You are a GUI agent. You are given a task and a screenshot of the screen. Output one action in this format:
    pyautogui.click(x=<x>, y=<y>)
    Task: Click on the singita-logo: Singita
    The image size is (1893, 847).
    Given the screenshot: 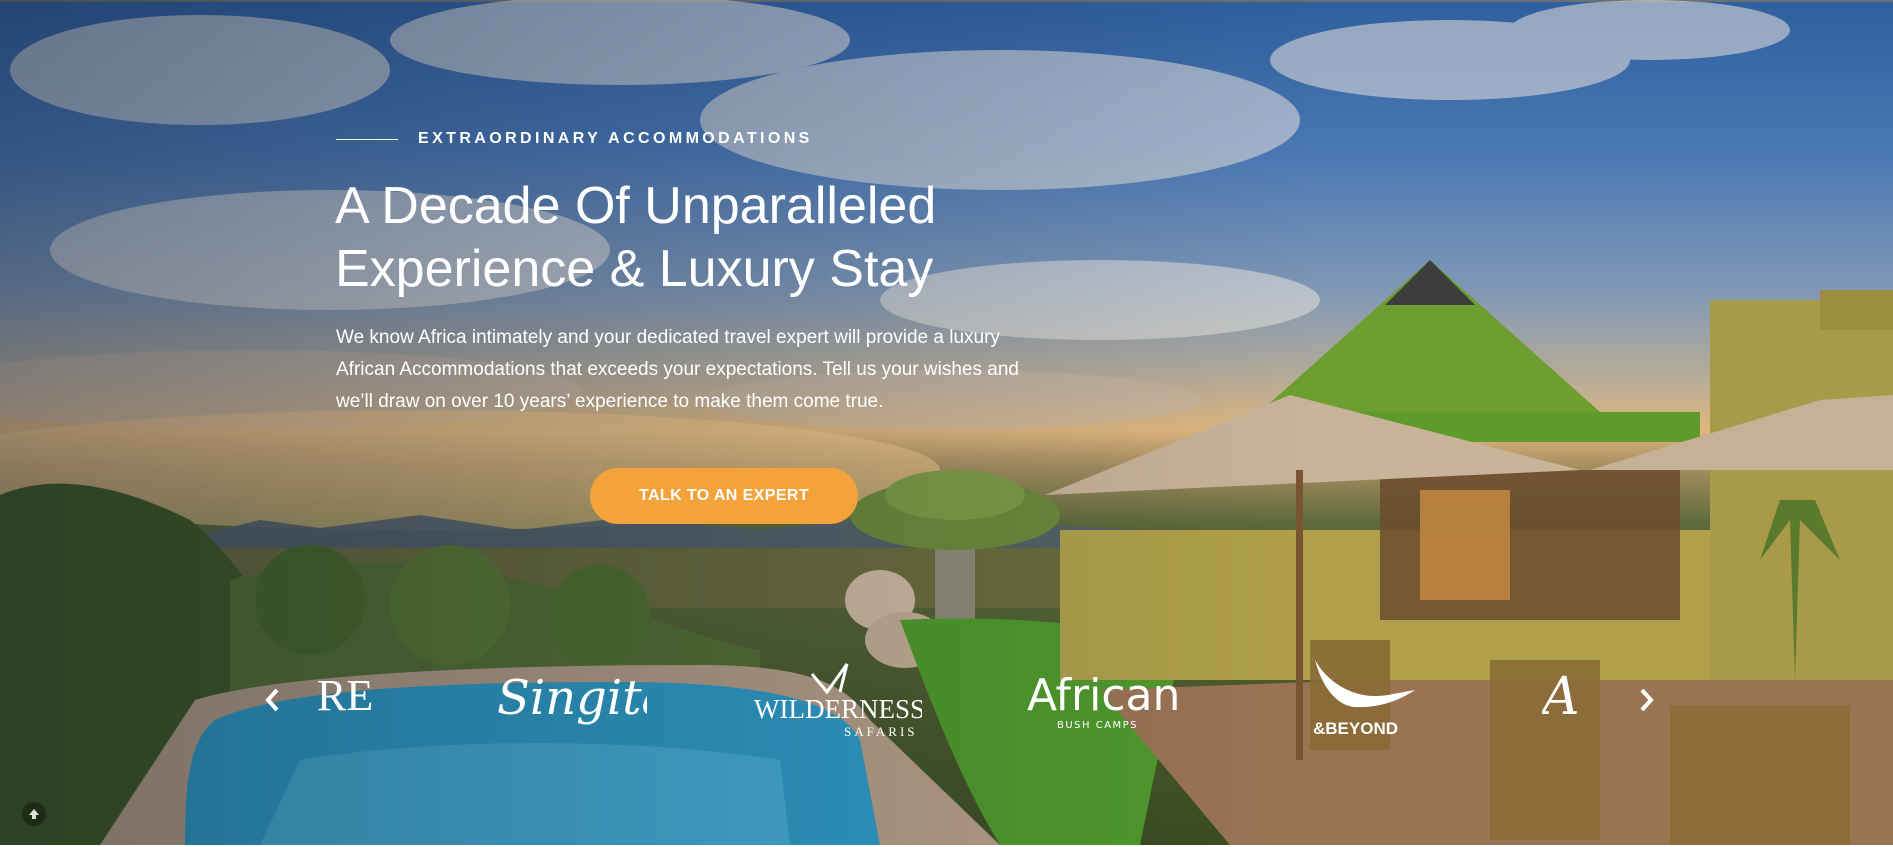 What is the action you would take?
    pyautogui.click(x=583, y=702)
    